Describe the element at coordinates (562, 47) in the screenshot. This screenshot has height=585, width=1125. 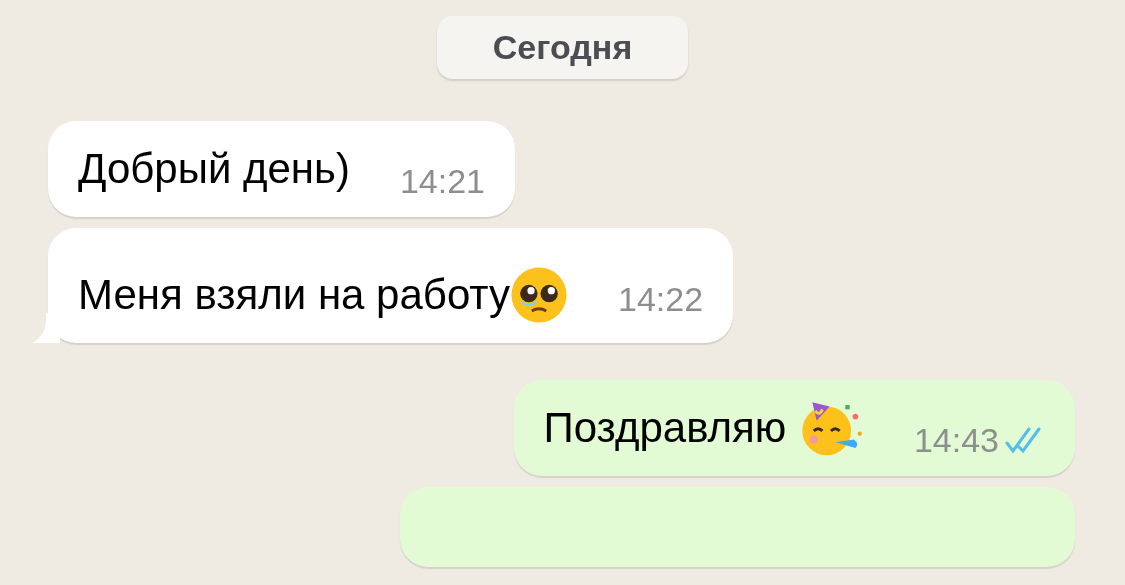
I see `date-divider: Сегодня` at that location.